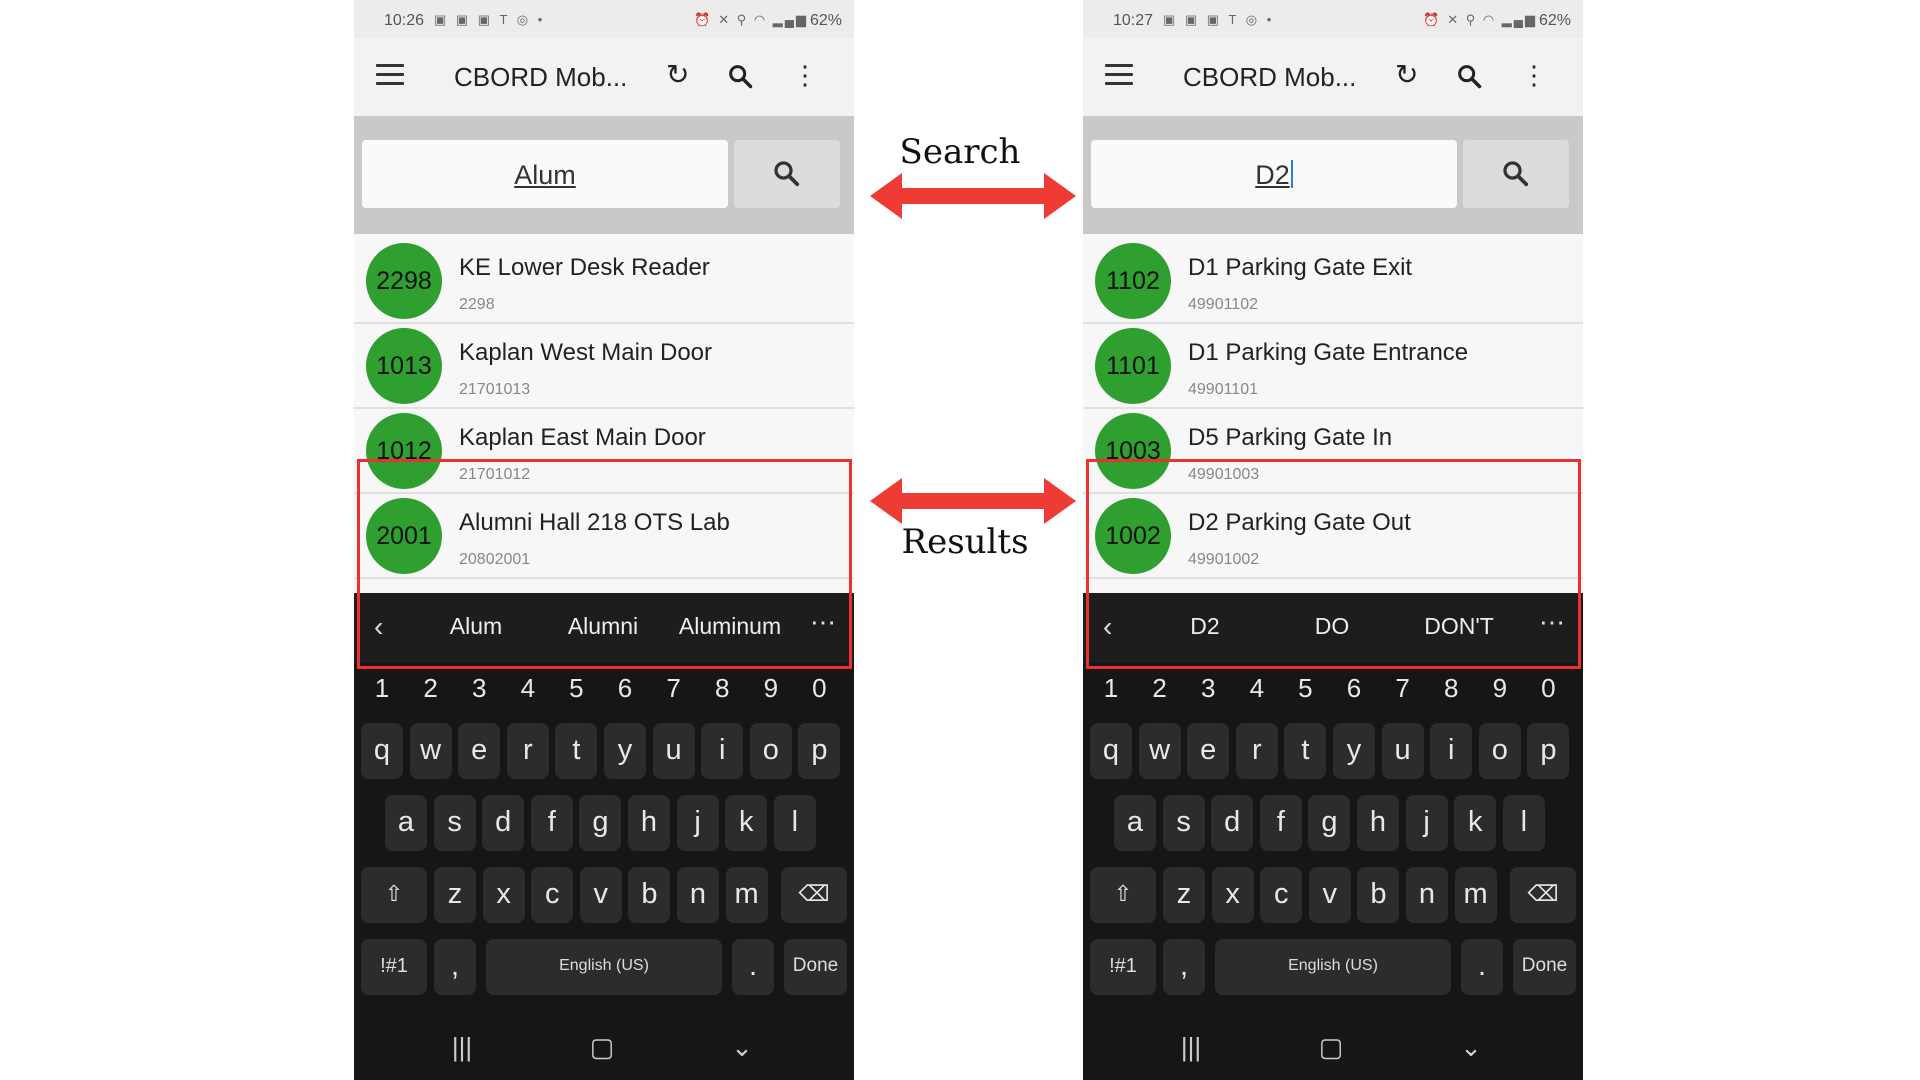 This screenshot has width=1920, height=1080. I want to click on key-8: 8, so click(1451, 688).